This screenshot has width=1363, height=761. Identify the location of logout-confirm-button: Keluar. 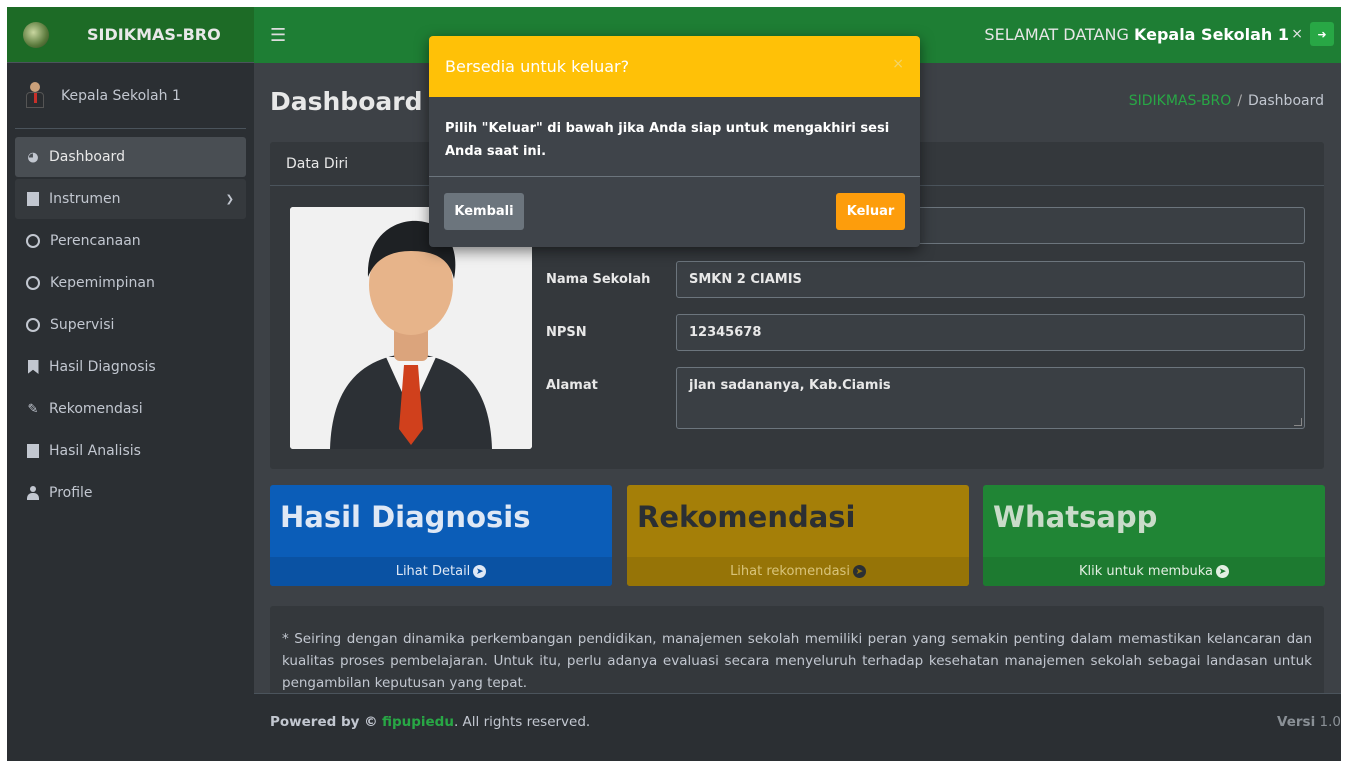
(870, 211).